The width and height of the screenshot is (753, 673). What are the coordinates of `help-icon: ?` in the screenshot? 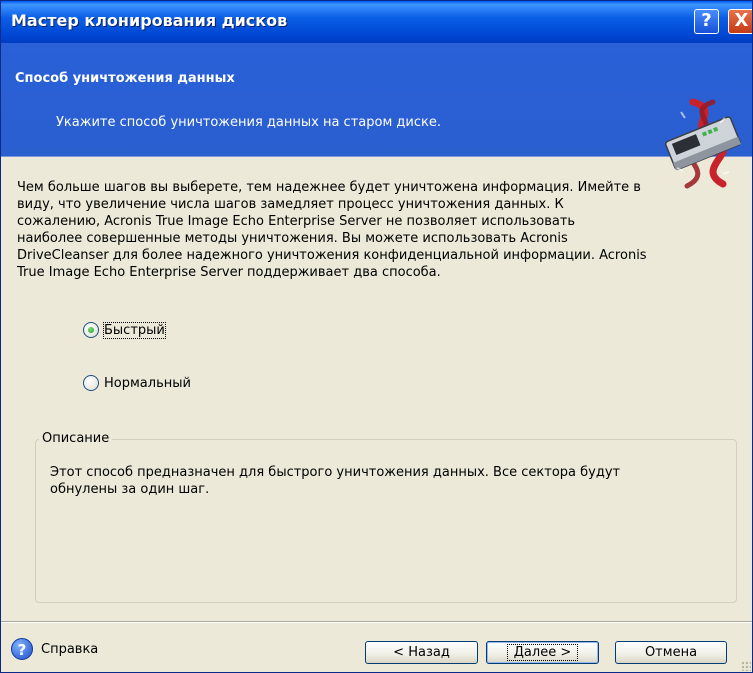 It's located at (22, 649).